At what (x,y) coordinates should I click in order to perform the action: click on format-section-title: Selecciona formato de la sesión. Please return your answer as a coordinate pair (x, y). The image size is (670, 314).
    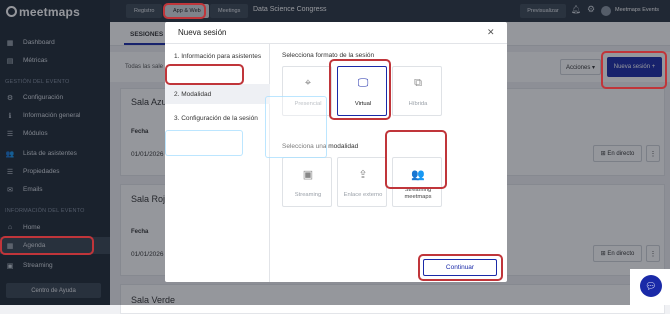
    Looking at the image, I should click on (328, 55).